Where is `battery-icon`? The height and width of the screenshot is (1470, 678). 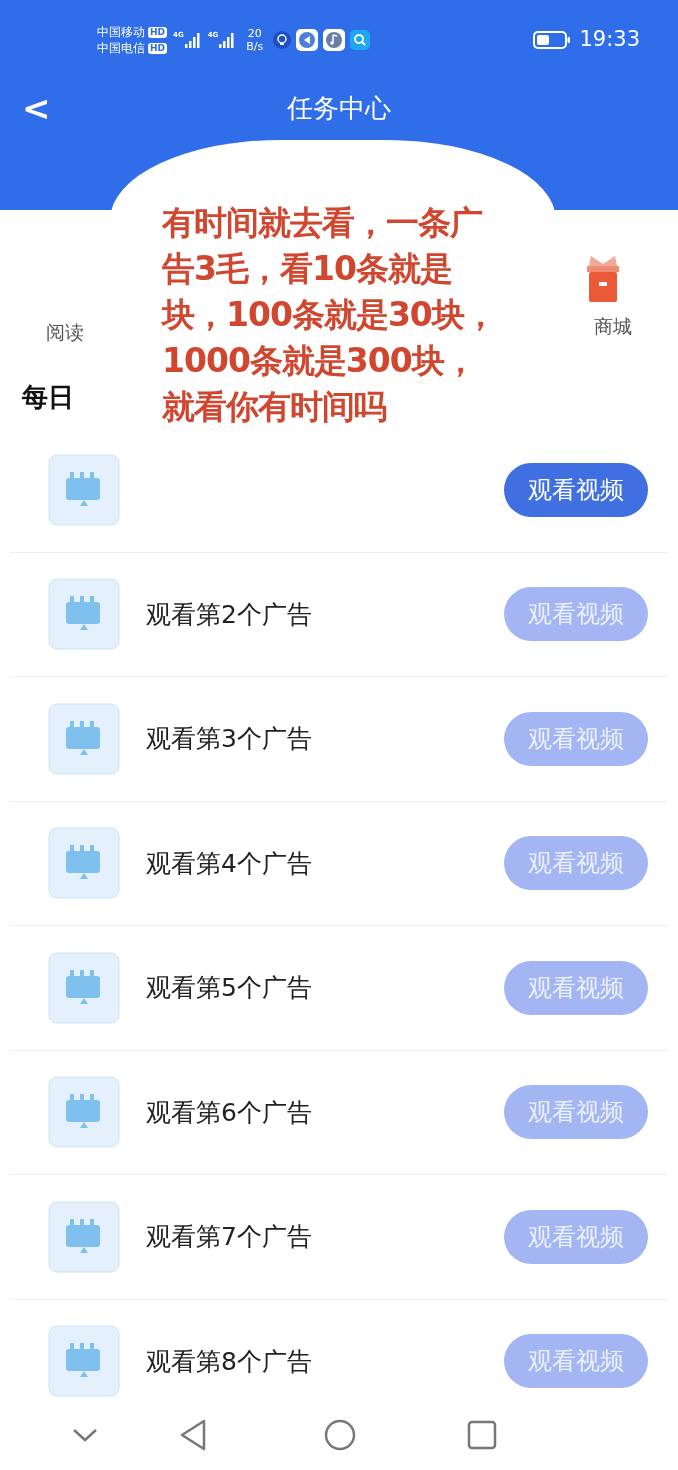 battery-icon is located at coordinates (552, 40).